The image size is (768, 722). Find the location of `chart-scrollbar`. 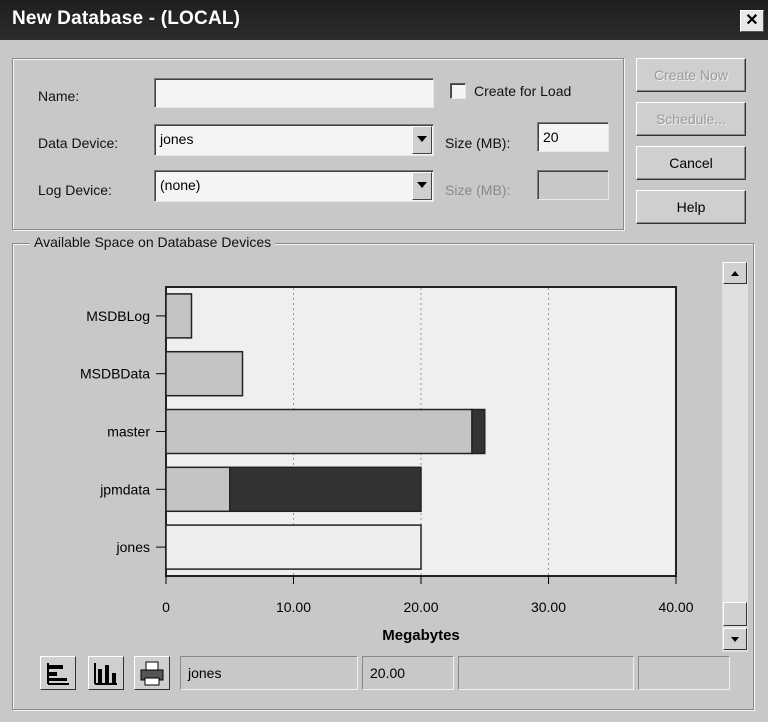

chart-scrollbar is located at coordinates (735, 457).